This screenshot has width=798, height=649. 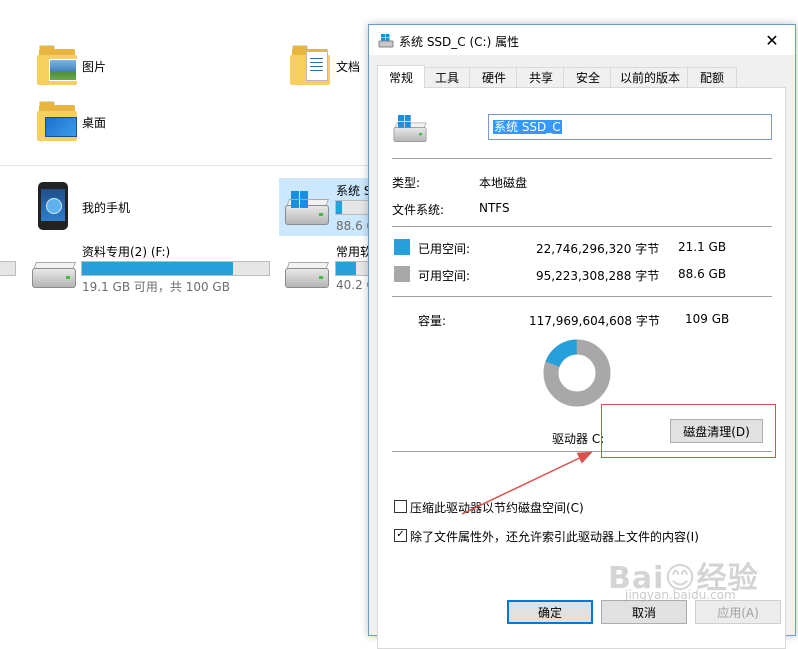 What do you see at coordinates (94, 66) in the screenshot?
I see `folder-label-pictures: 图片` at bounding box center [94, 66].